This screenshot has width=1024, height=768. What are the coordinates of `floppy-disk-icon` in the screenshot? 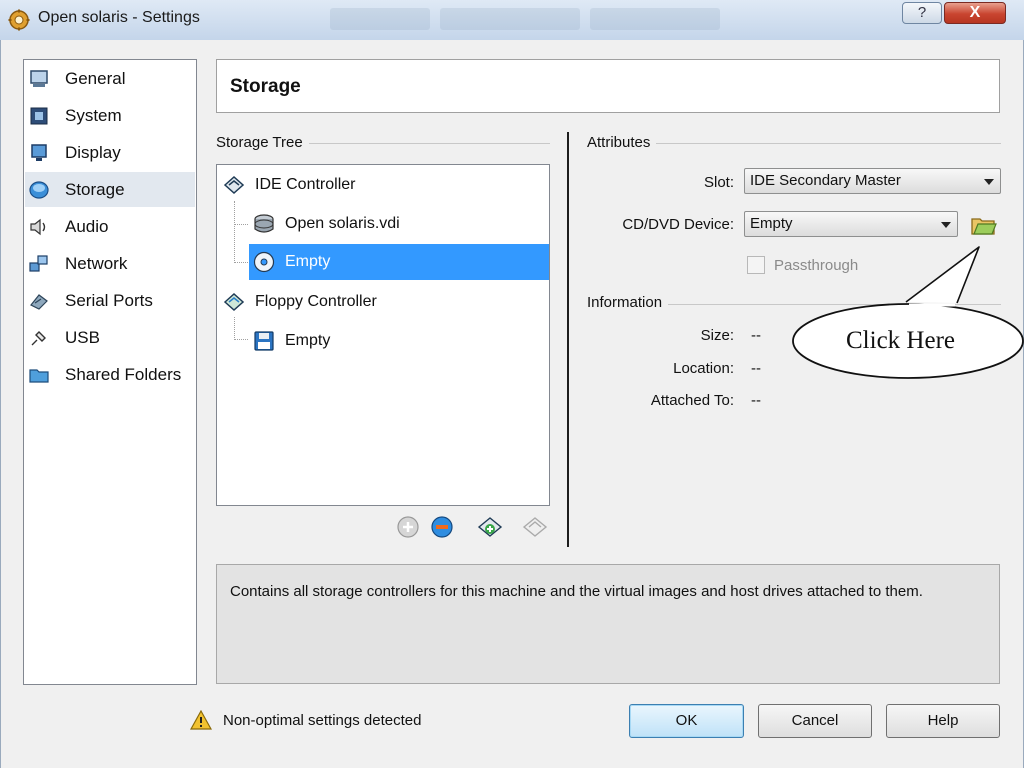 It's located at (264, 341).